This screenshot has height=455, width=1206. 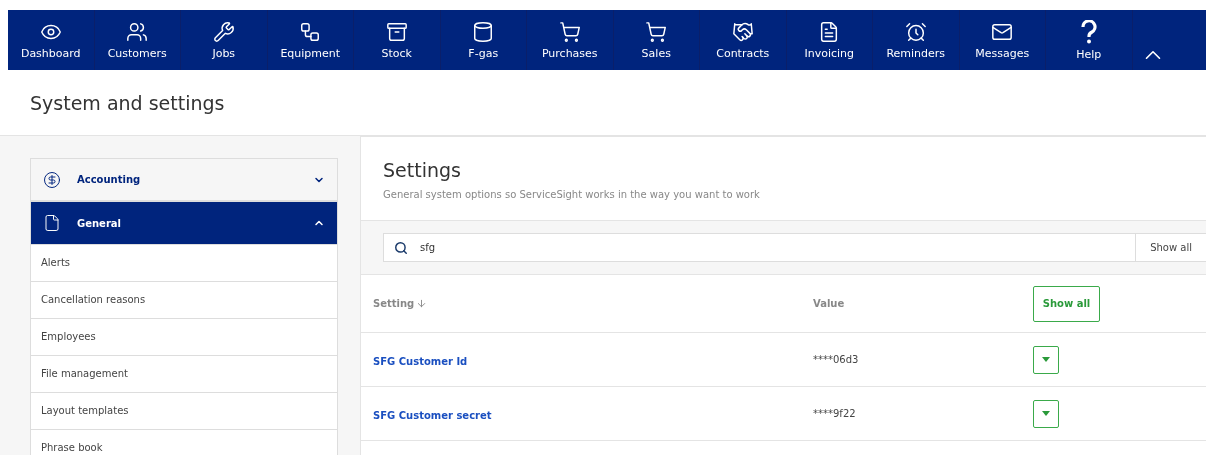 I want to click on nav-item: Messages, so click(x=1002, y=40).